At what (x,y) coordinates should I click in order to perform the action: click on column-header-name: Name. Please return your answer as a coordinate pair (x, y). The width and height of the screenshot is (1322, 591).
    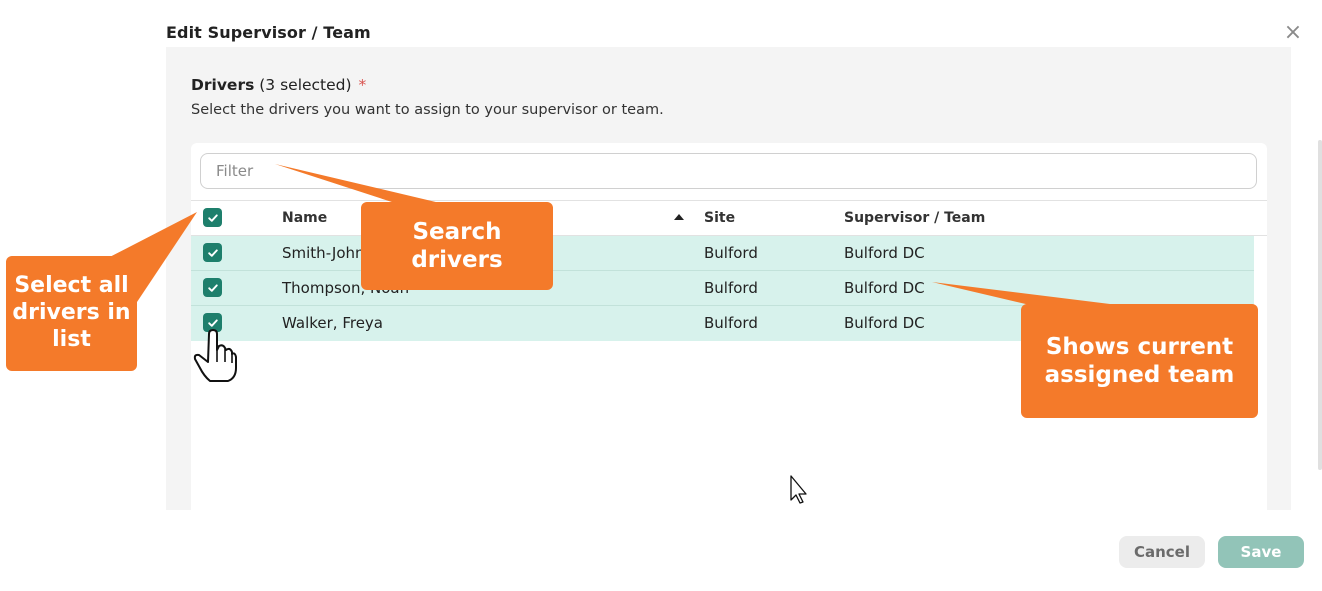
    Looking at the image, I should click on (304, 218).